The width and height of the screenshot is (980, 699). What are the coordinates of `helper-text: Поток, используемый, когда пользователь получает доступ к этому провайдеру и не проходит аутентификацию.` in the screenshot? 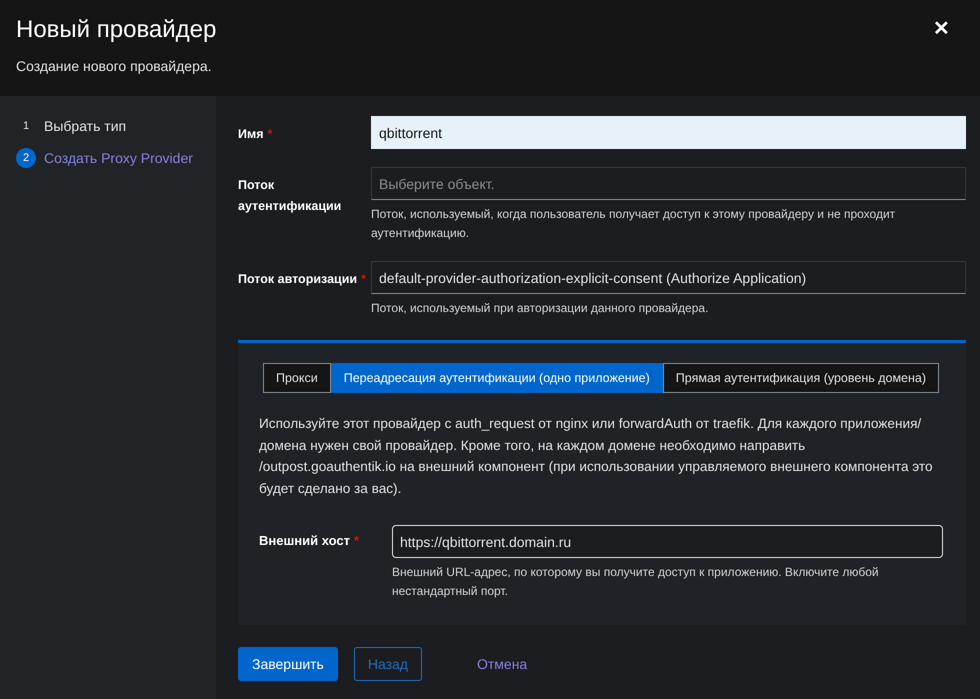 It's located at (633, 224).